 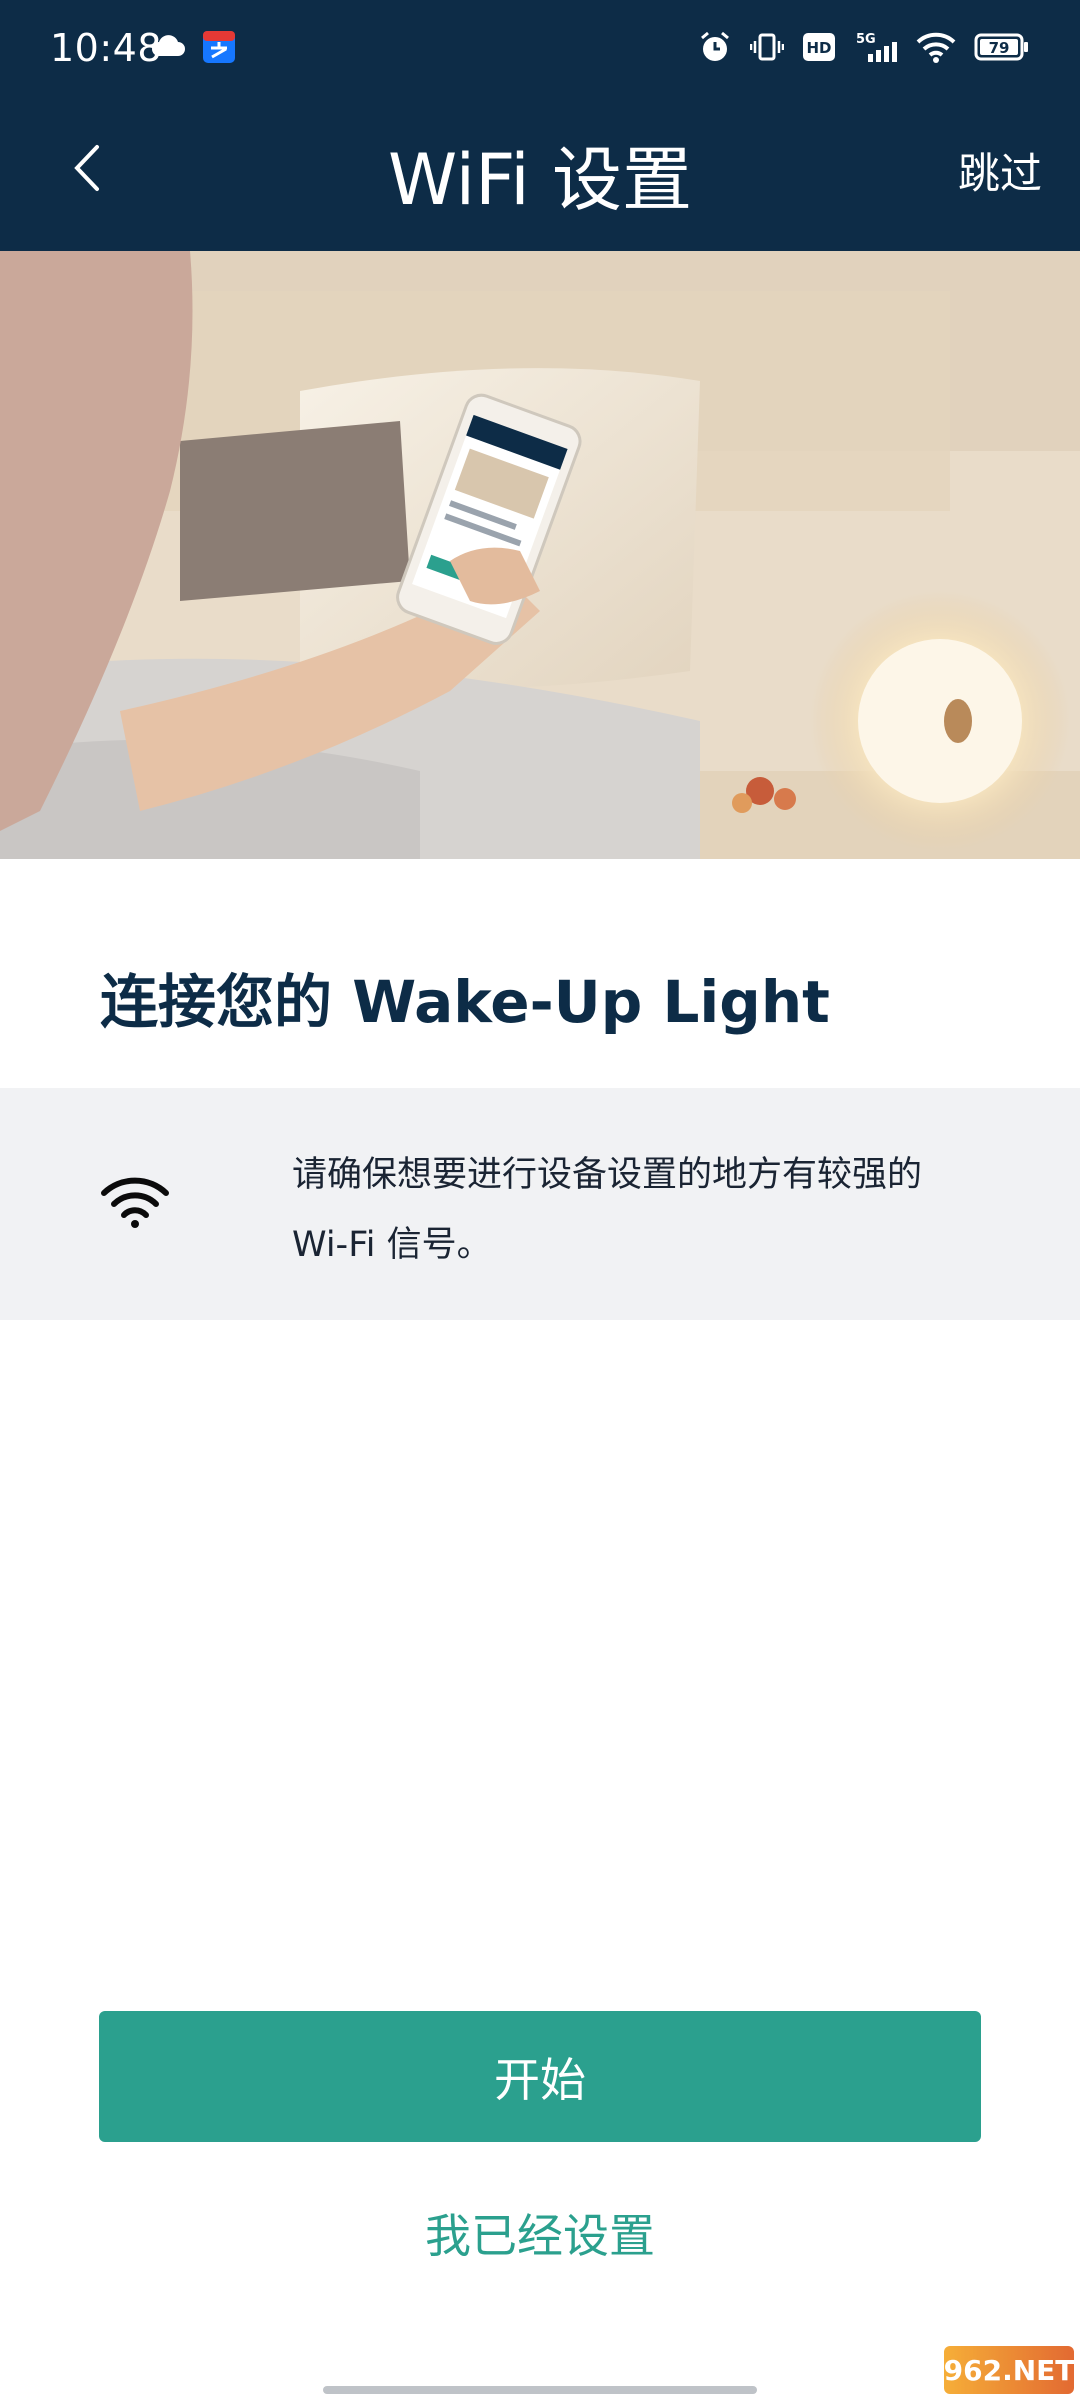 I want to click on hd-icon: HD, so click(x=819, y=47).